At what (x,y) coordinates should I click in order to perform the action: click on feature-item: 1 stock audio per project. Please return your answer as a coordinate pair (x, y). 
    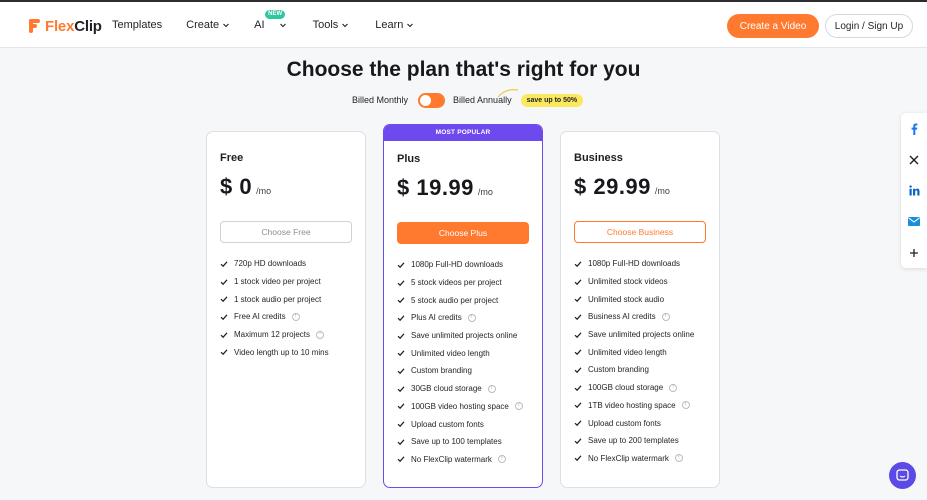
    Looking at the image, I should click on (292, 299).